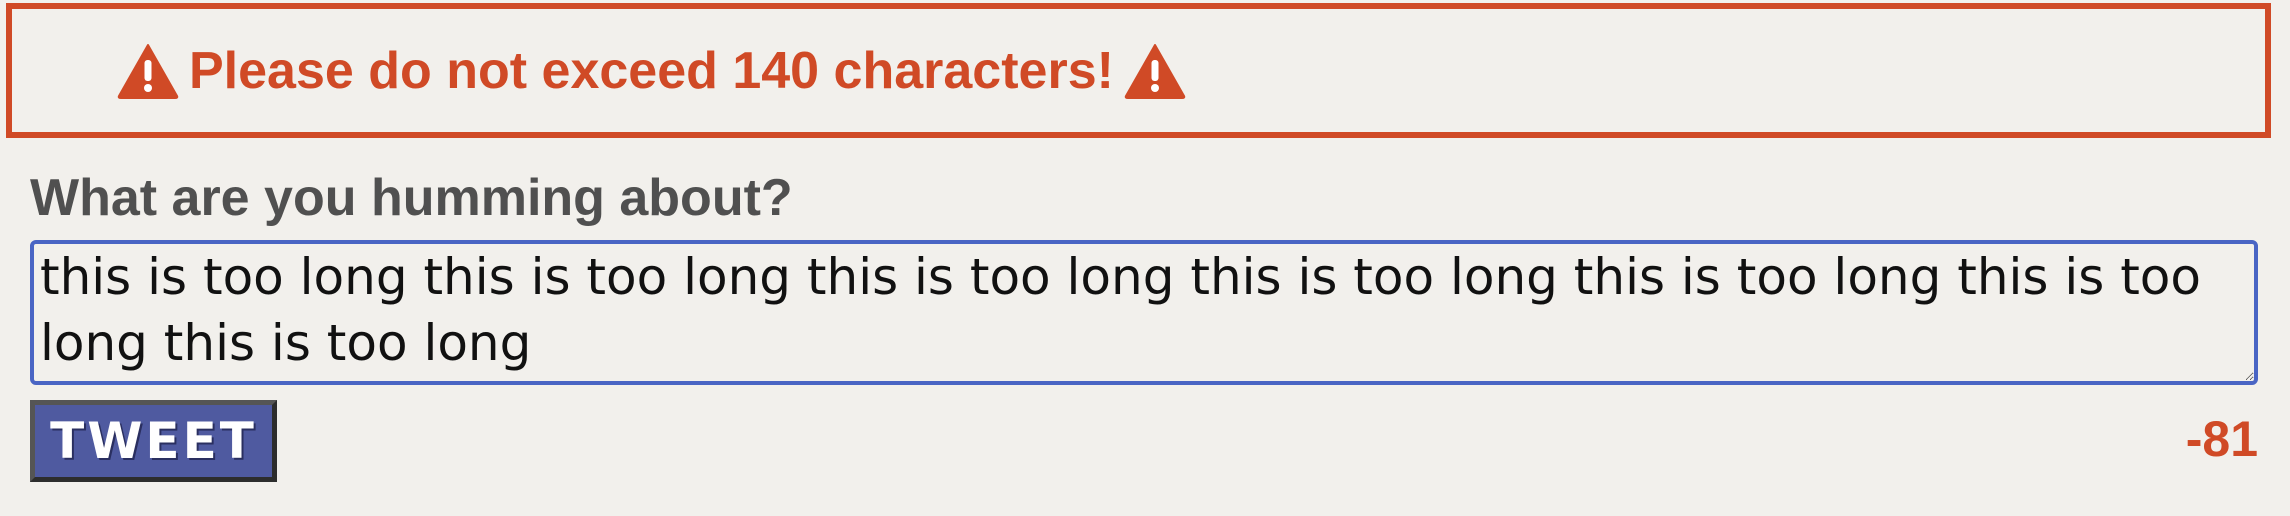  I want to click on tweet-button: TWEET, so click(153, 441).